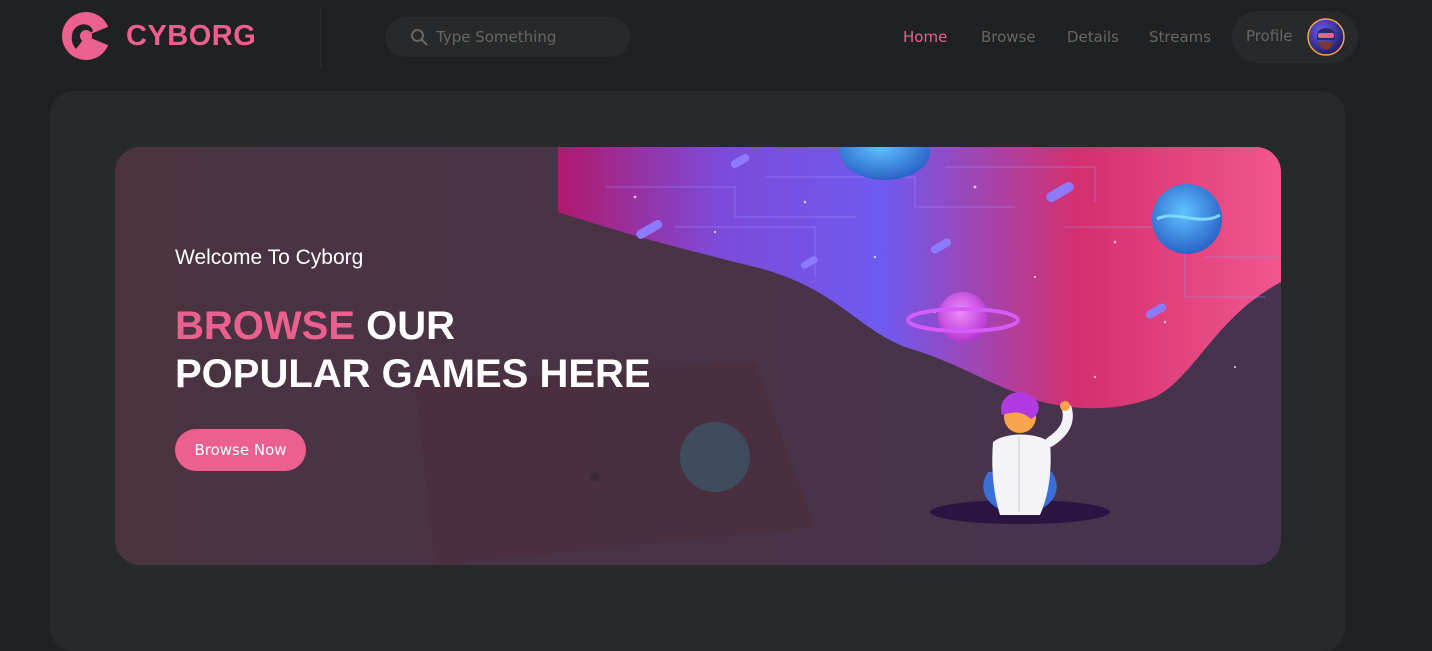 This screenshot has height=651, width=1432. What do you see at coordinates (419, 37) in the screenshot?
I see `search-icon` at bounding box center [419, 37].